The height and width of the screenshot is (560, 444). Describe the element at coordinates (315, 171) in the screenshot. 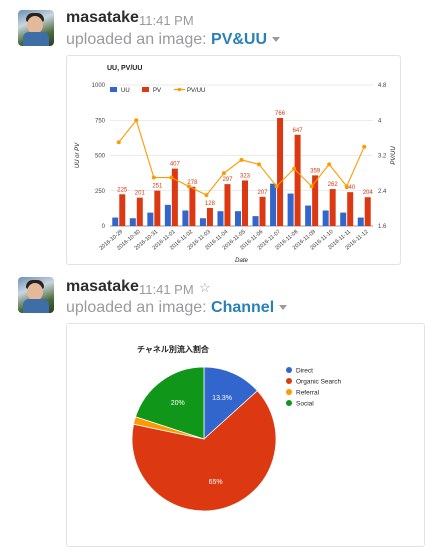

I see `data-label-pv: 359` at that location.